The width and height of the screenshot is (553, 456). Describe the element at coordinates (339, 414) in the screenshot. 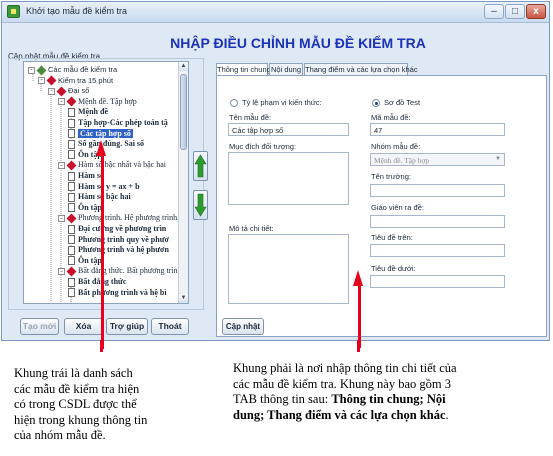

I see `right-note-bold: dung; Thang điểm và các lựa chọn khác` at that location.